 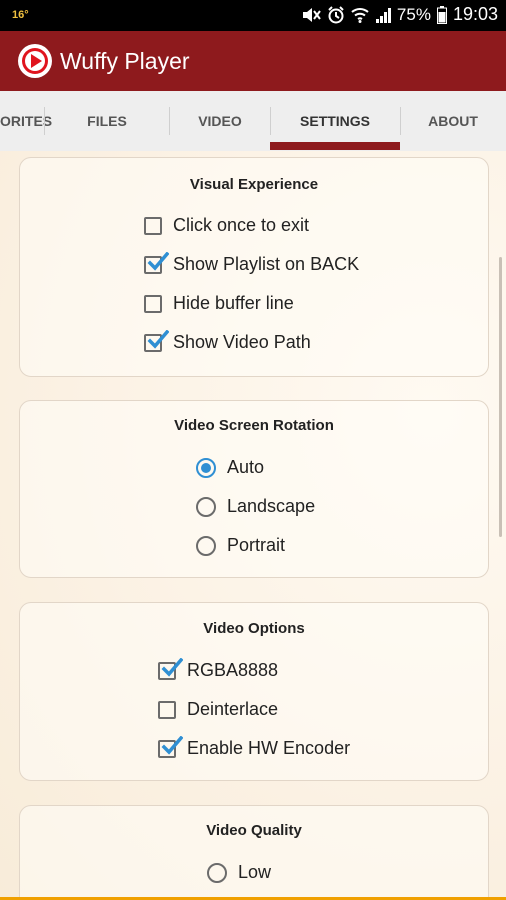 I want to click on option-label: Deinterlace, so click(x=233, y=709).